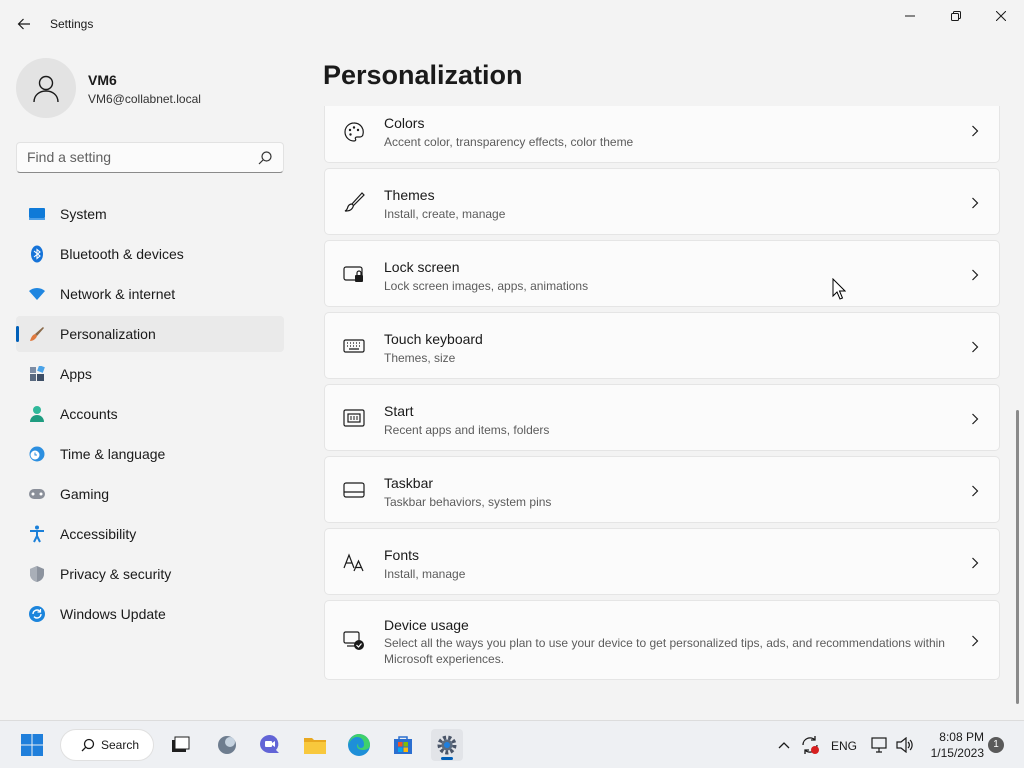 The height and width of the screenshot is (768, 1024). What do you see at coordinates (151, 88) in the screenshot?
I see `user-profile: VM6 VM6@collabnet.local` at bounding box center [151, 88].